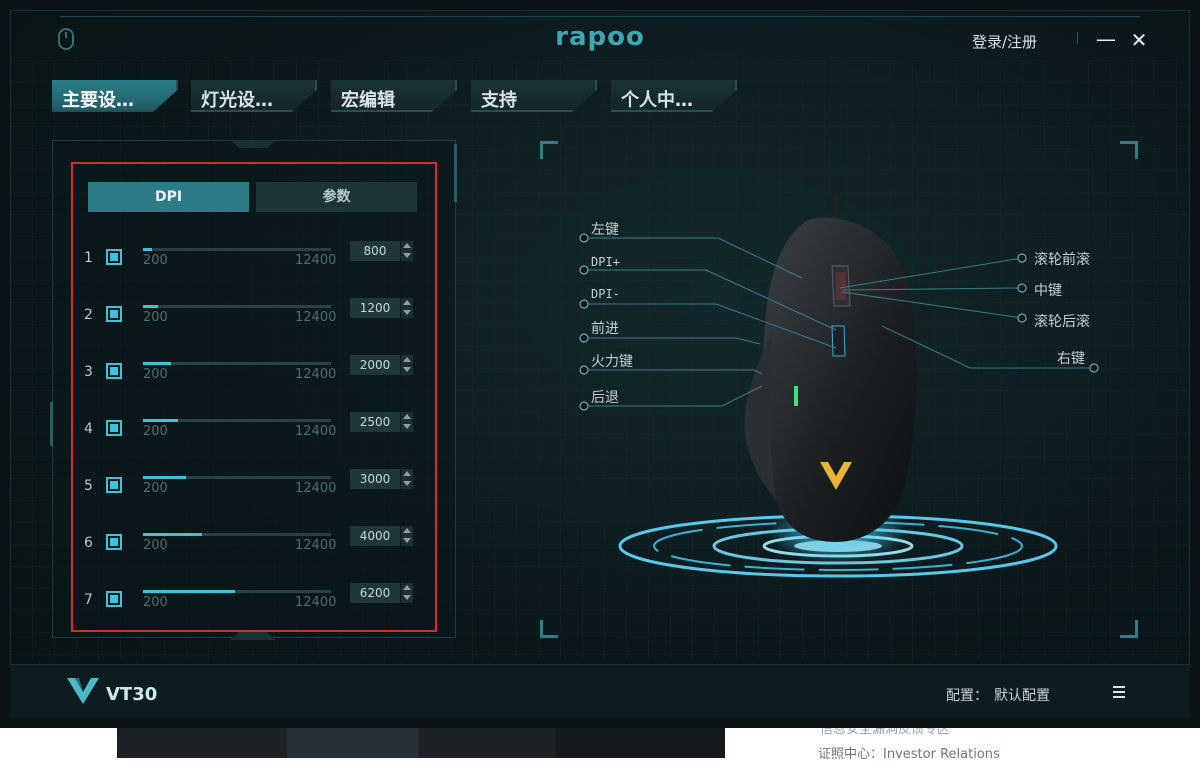  Describe the element at coordinates (51, 424) in the screenshot. I see `panel-accent` at that location.